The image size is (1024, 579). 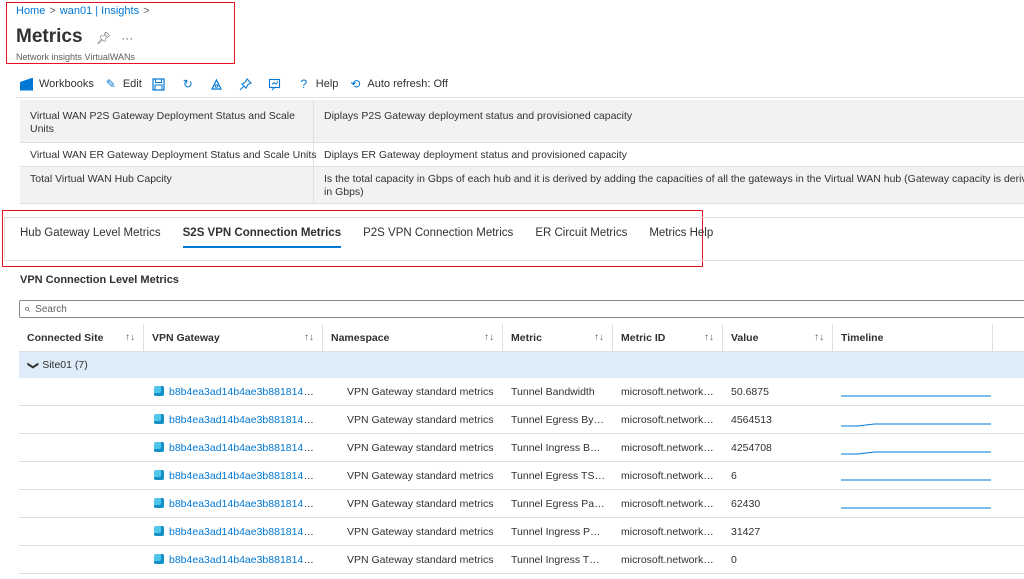 I want to click on share-button, so click(x=277, y=84).